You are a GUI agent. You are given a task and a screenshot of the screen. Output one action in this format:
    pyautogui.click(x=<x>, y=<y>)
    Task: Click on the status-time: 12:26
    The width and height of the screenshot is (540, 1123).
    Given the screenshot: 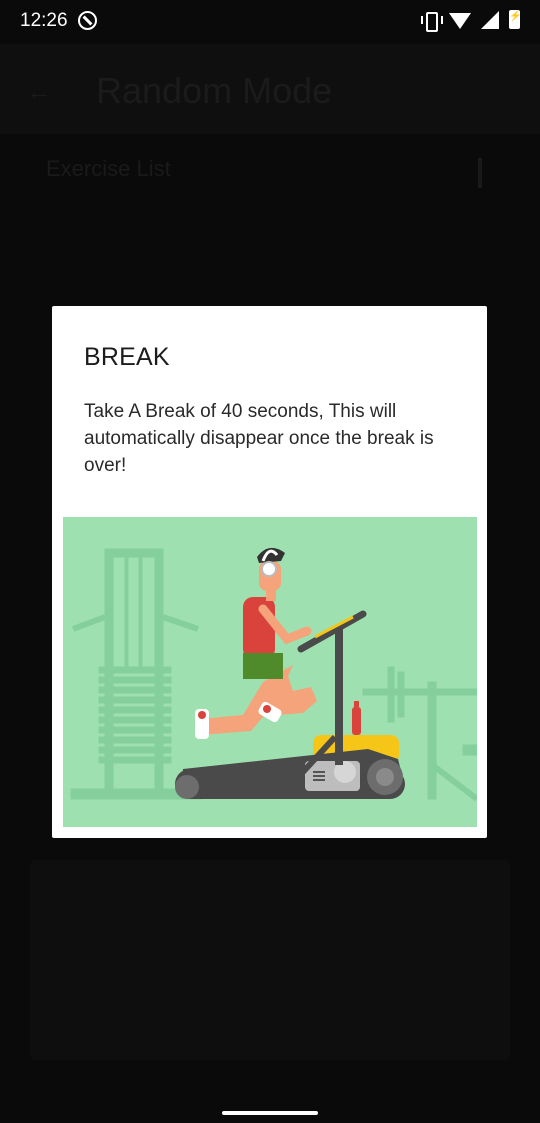 What is the action you would take?
    pyautogui.click(x=44, y=20)
    